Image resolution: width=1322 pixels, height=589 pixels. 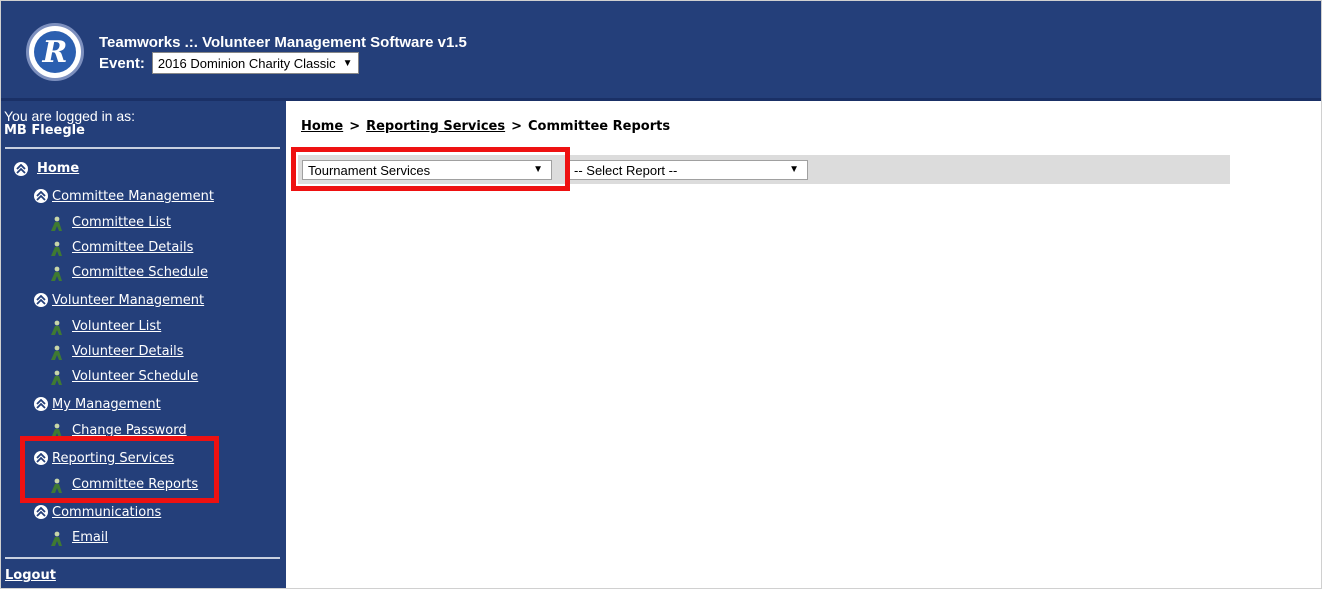 I want to click on breadcrumb-current: Committee Reports, so click(x=599, y=126).